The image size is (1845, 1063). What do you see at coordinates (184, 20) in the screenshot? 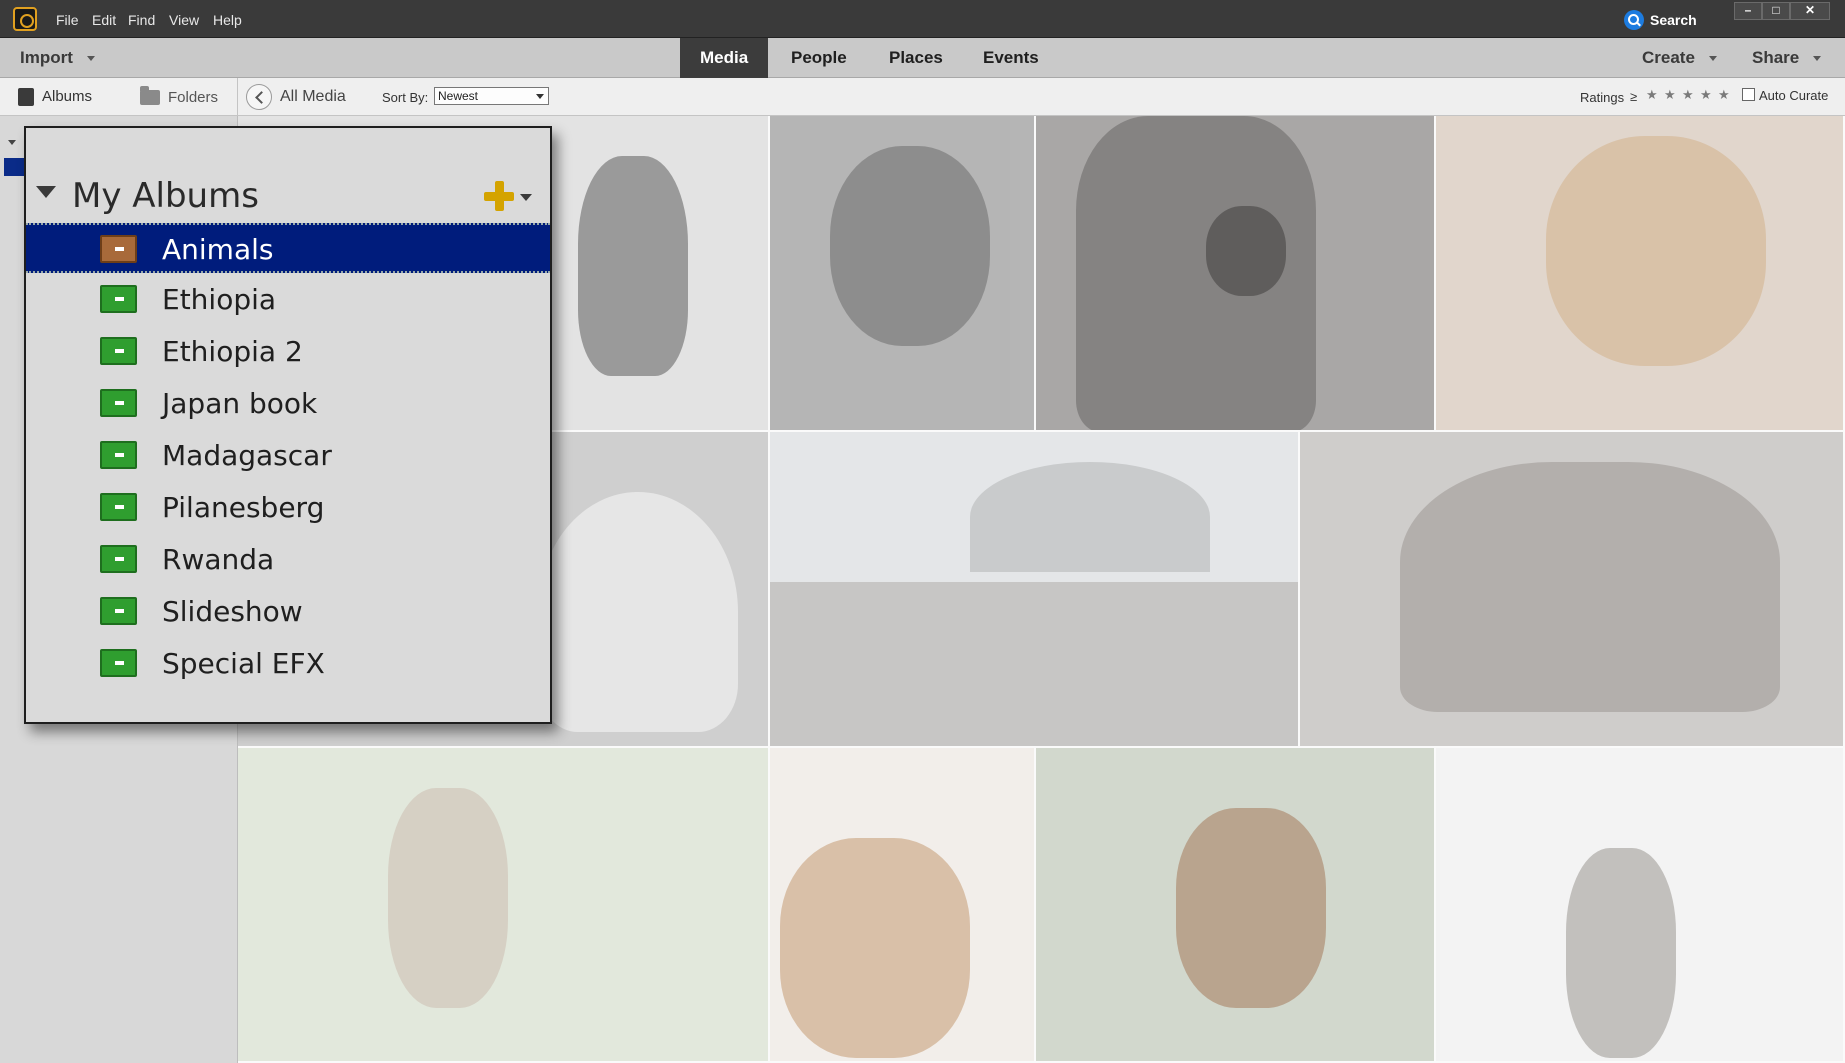
I see `menu-view: View` at bounding box center [184, 20].